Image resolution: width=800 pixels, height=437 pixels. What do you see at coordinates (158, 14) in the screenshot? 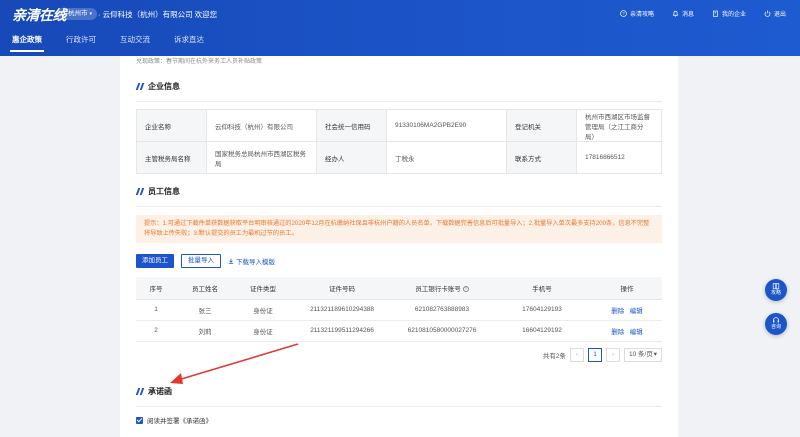
I see `welcome-text: · 云仰科技（杭州）有限公司 欢迎您` at bounding box center [158, 14].